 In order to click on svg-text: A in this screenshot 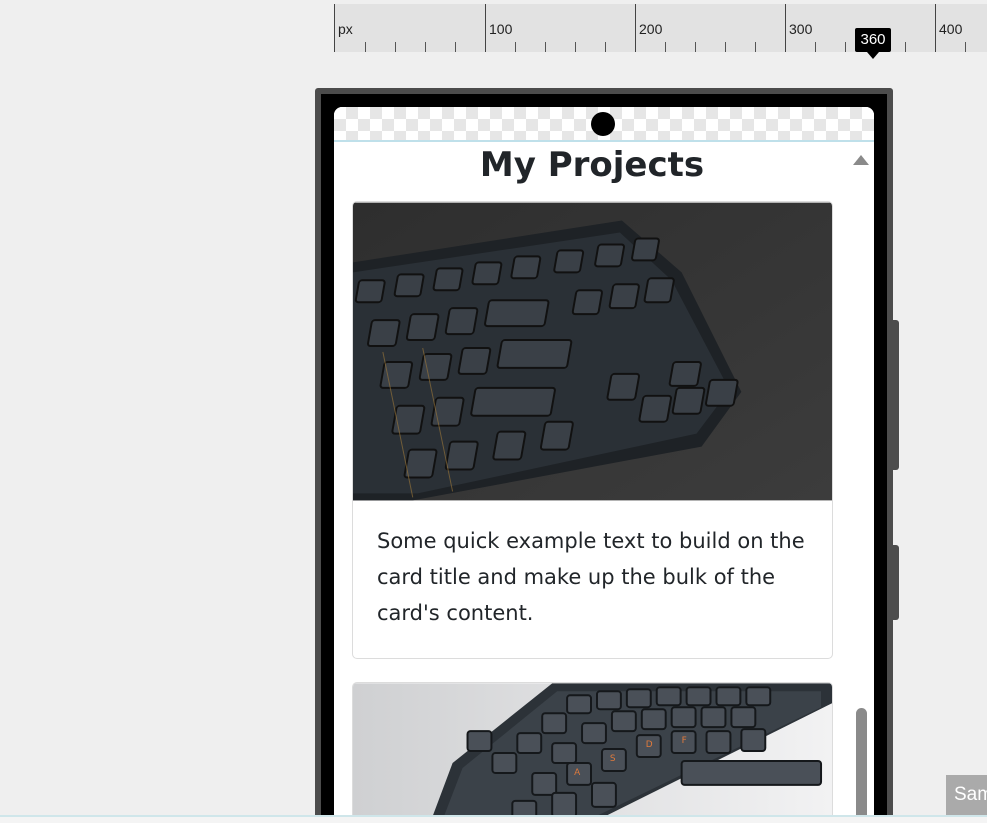, I will do `click(577, 773)`.